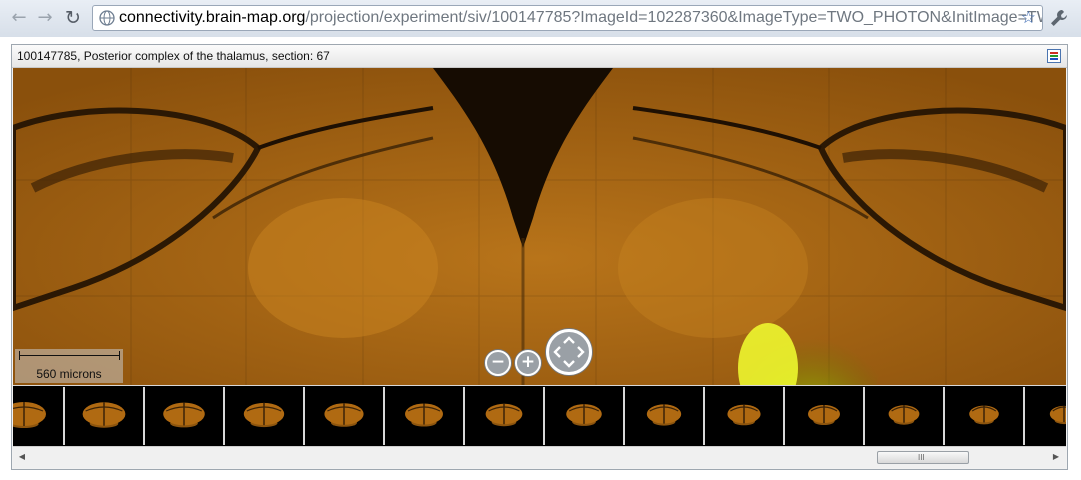  What do you see at coordinates (1059, 18) in the screenshot?
I see `wrench-icon` at bounding box center [1059, 18].